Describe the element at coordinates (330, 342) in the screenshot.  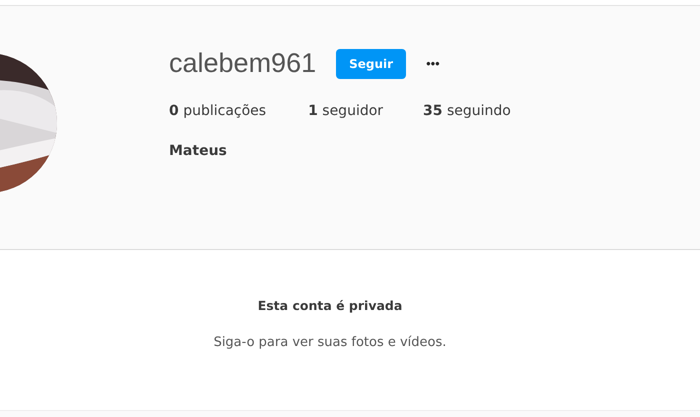
I see `private-account-message: Siga-o para ver suas fotos e vídeos.` at that location.